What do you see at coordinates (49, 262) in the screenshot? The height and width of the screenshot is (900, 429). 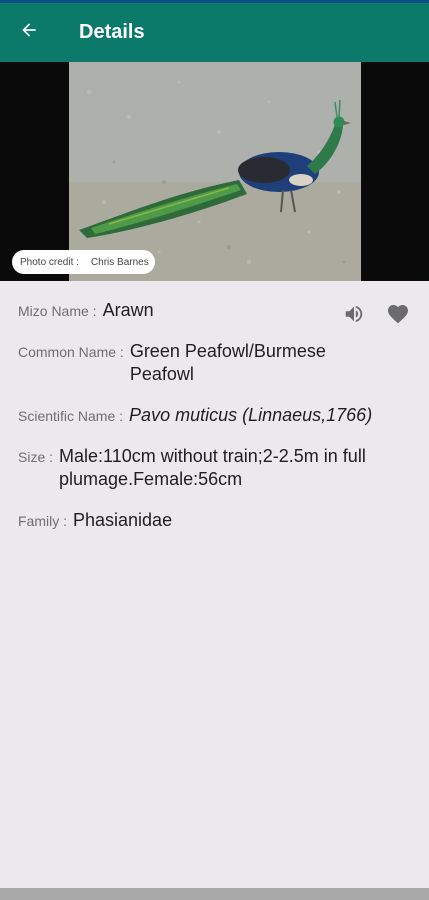 I see `photo-credit-label: Photo credit :` at bounding box center [49, 262].